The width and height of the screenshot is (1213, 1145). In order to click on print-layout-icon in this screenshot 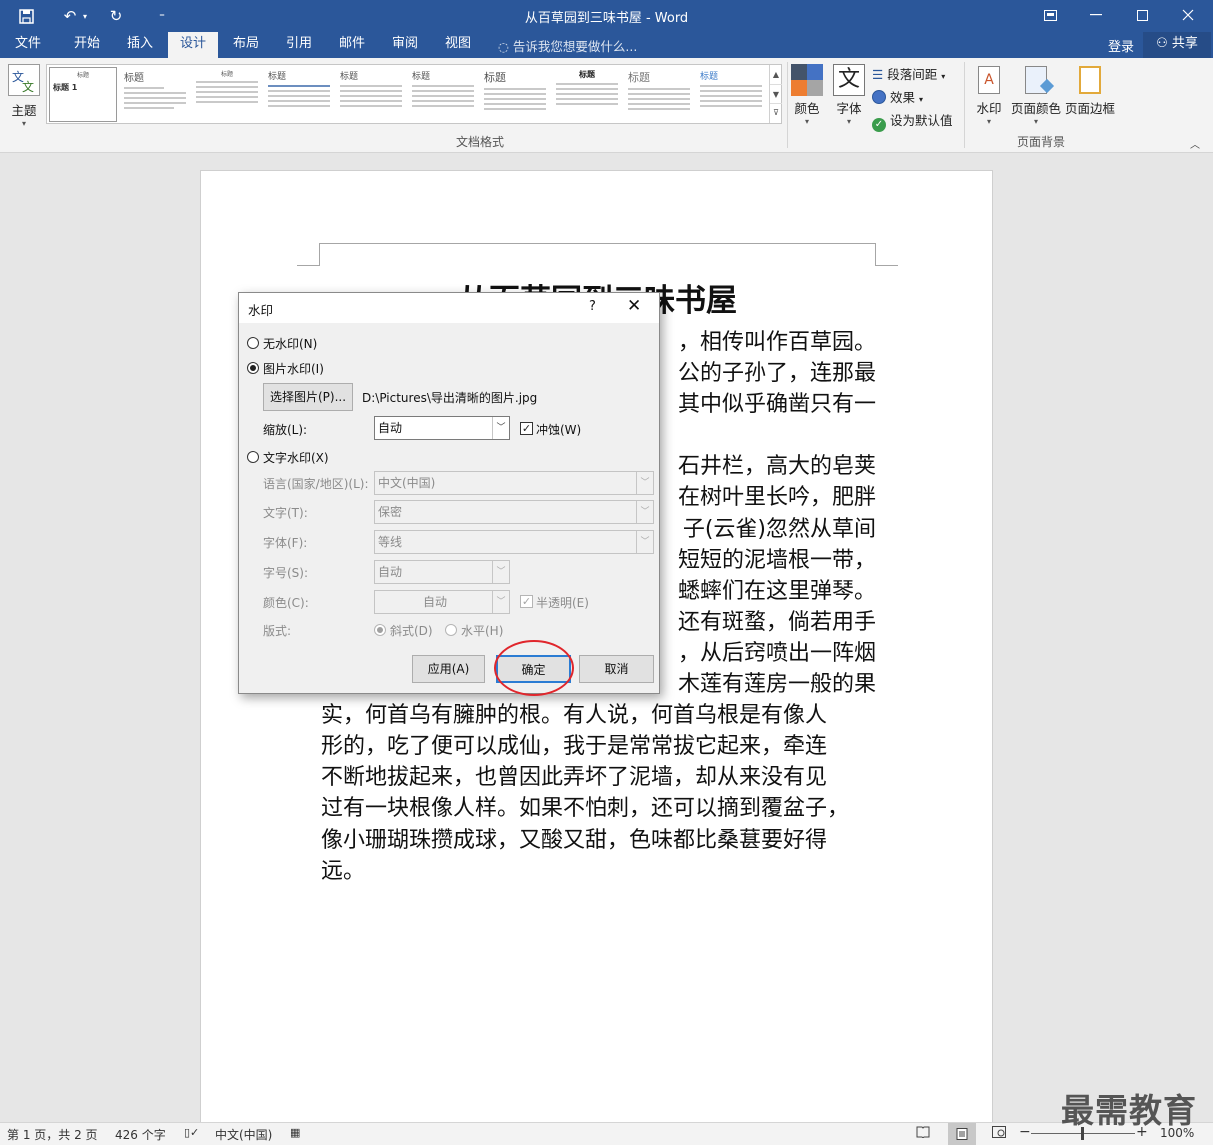, I will do `click(962, 1134)`.